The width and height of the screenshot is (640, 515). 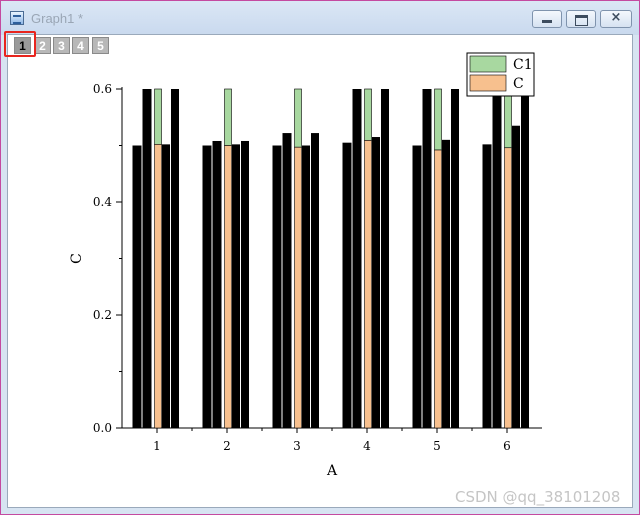 I want to click on y-tick-label: 0.6, so click(x=102, y=89).